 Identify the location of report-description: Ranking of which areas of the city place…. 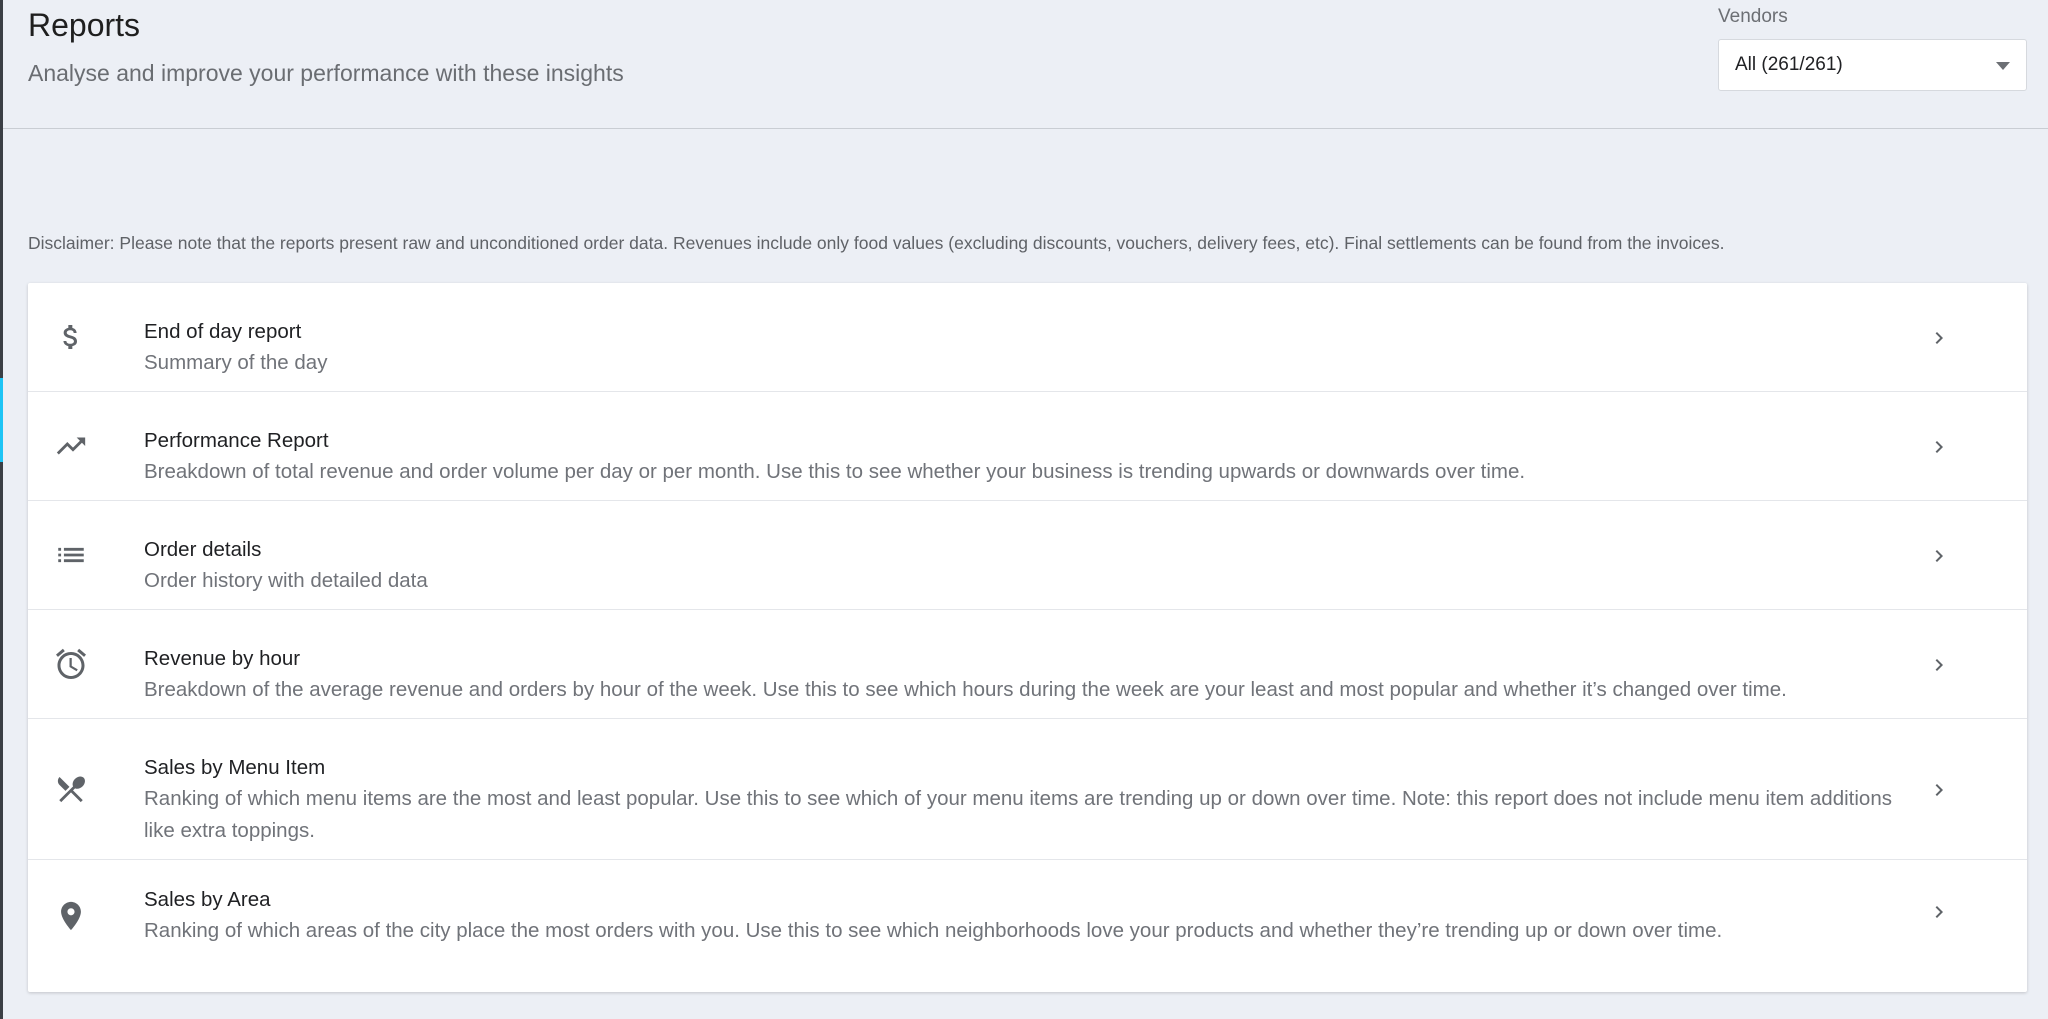
(933, 930).